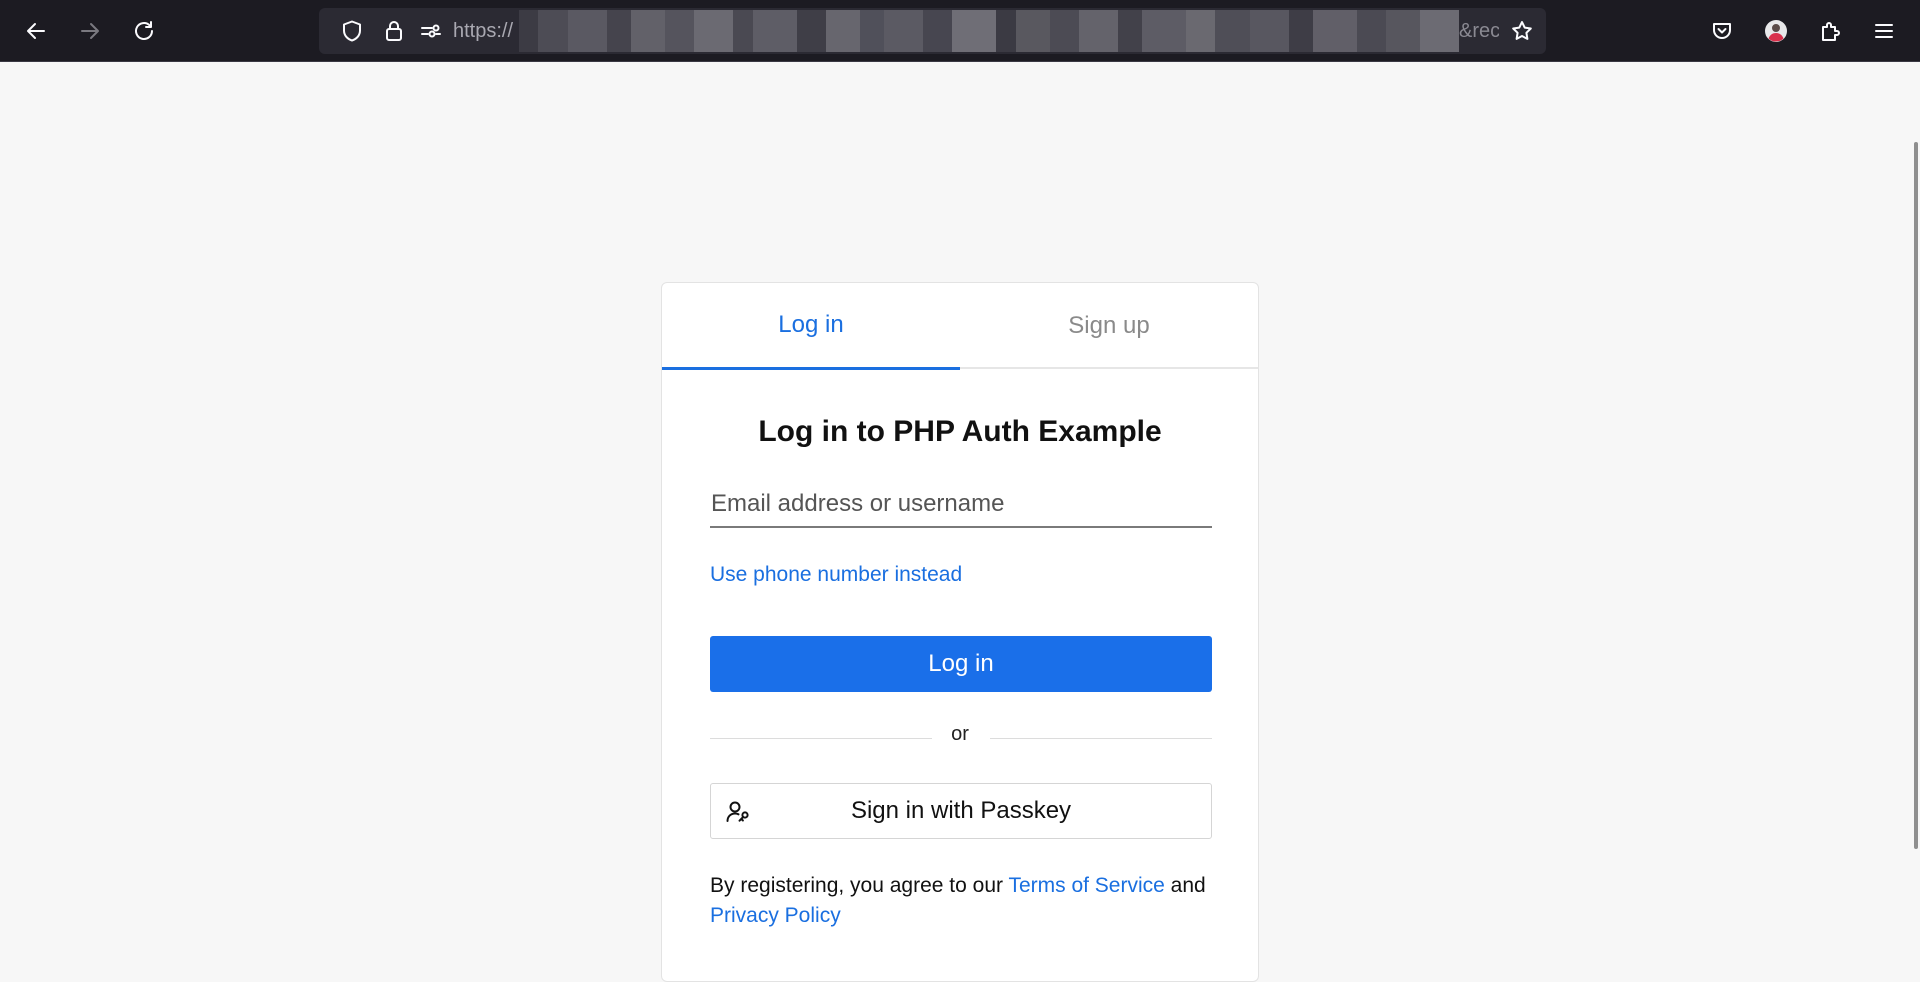 The width and height of the screenshot is (1920, 982). What do you see at coordinates (1776, 31) in the screenshot?
I see `account-avatar` at bounding box center [1776, 31].